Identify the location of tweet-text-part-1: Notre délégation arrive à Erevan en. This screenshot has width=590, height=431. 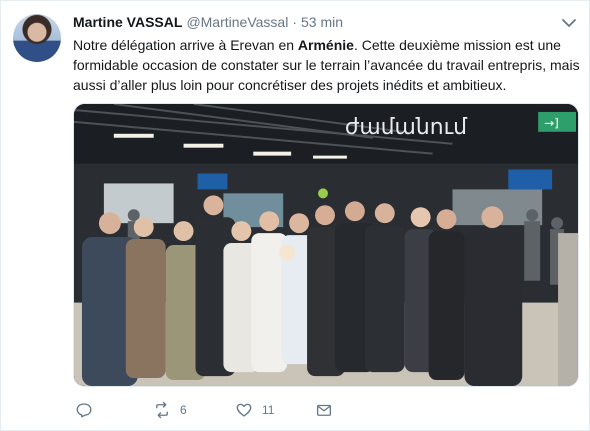
(185, 45).